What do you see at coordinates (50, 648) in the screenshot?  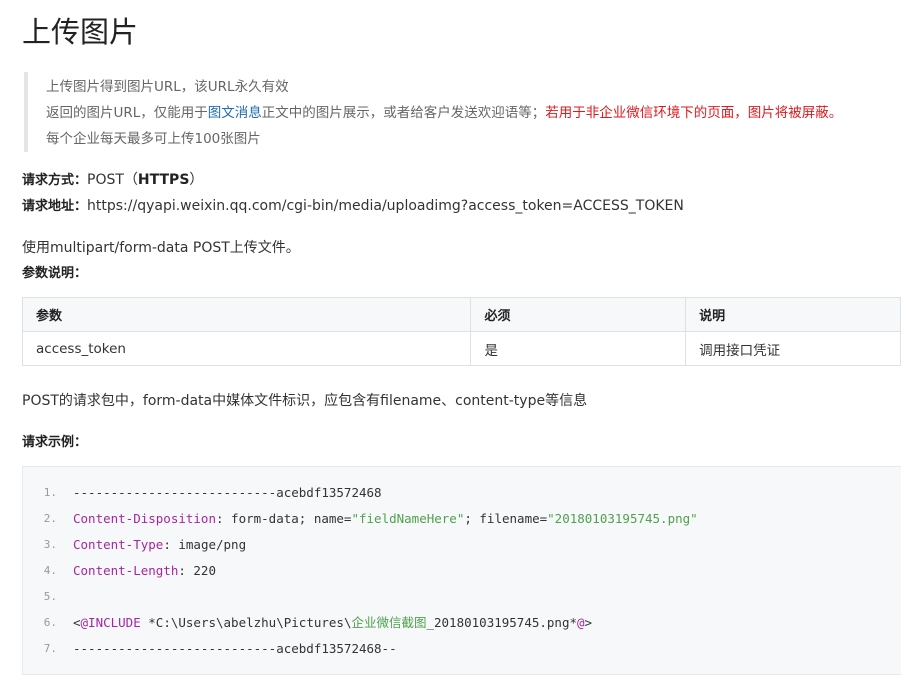 I see `line-number: 7.` at bounding box center [50, 648].